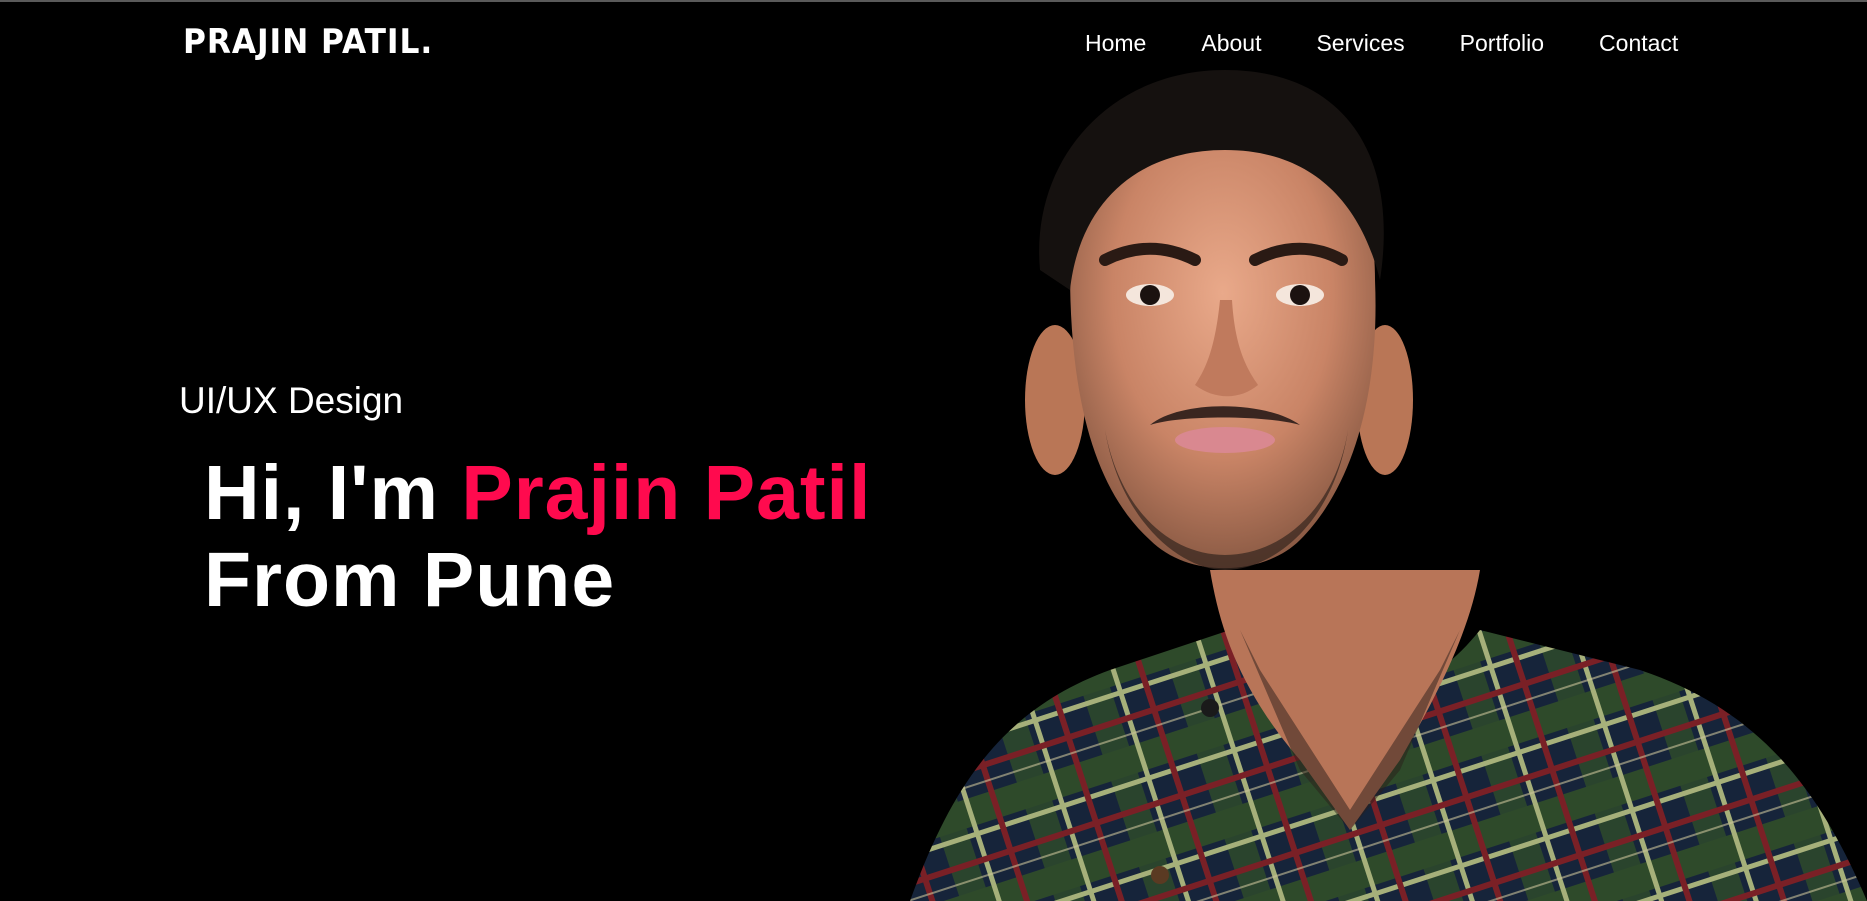 The image size is (1867, 901). I want to click on nav-services-link: Services, so click(1360, 43).